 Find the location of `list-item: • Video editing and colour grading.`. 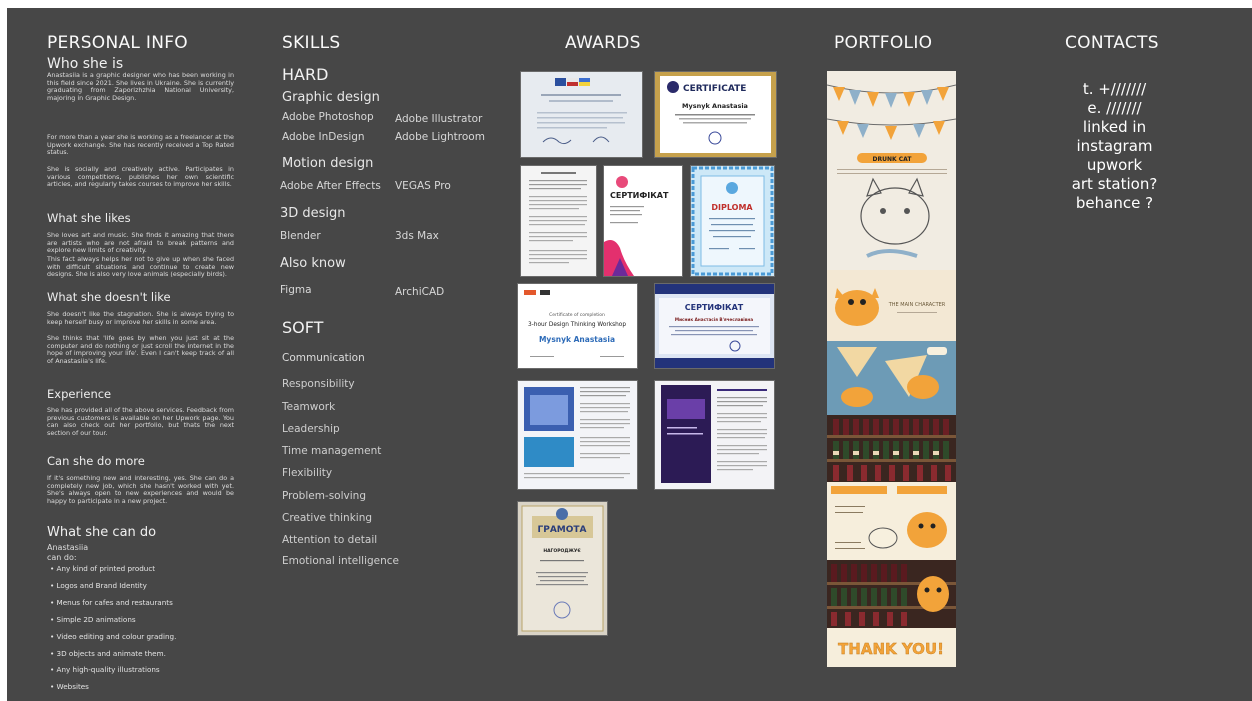

list-item: • Video editing and colour grading. is located at coordinates (113, 636).